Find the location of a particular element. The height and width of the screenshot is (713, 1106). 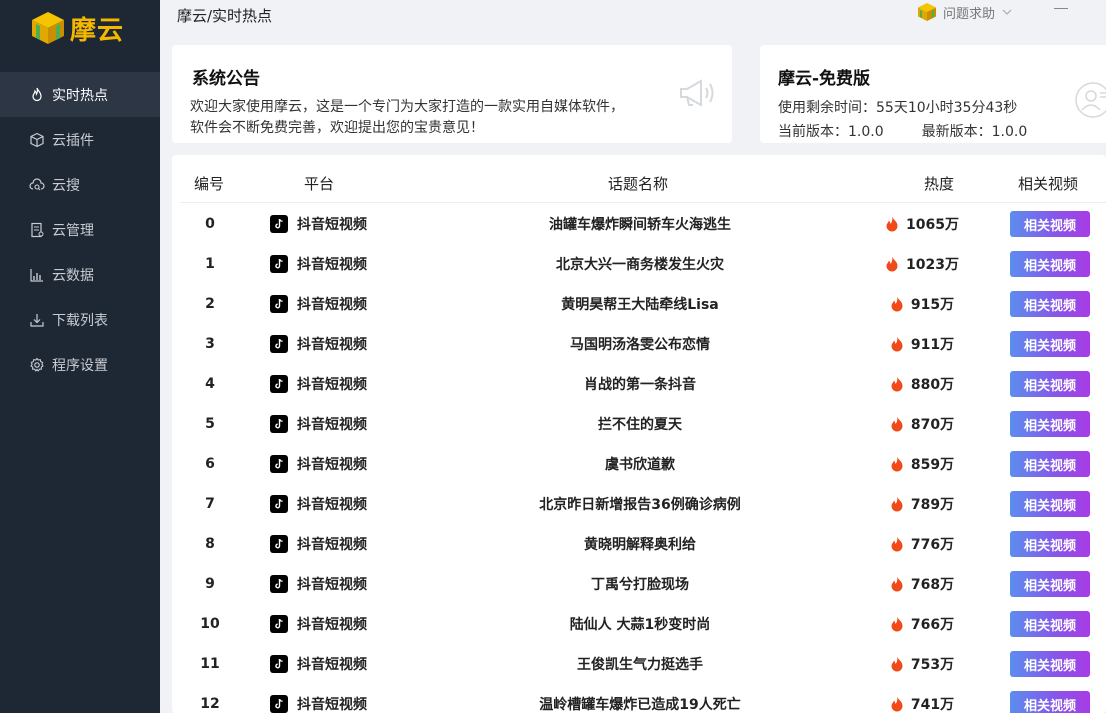

help-menu: 问题求助 is located at coordinates (965, 12).